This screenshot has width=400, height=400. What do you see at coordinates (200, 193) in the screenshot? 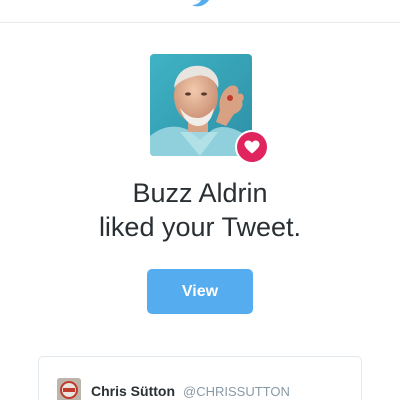
I see `liker-name: Buzz Aldrin` at bounding box center [200, 193].